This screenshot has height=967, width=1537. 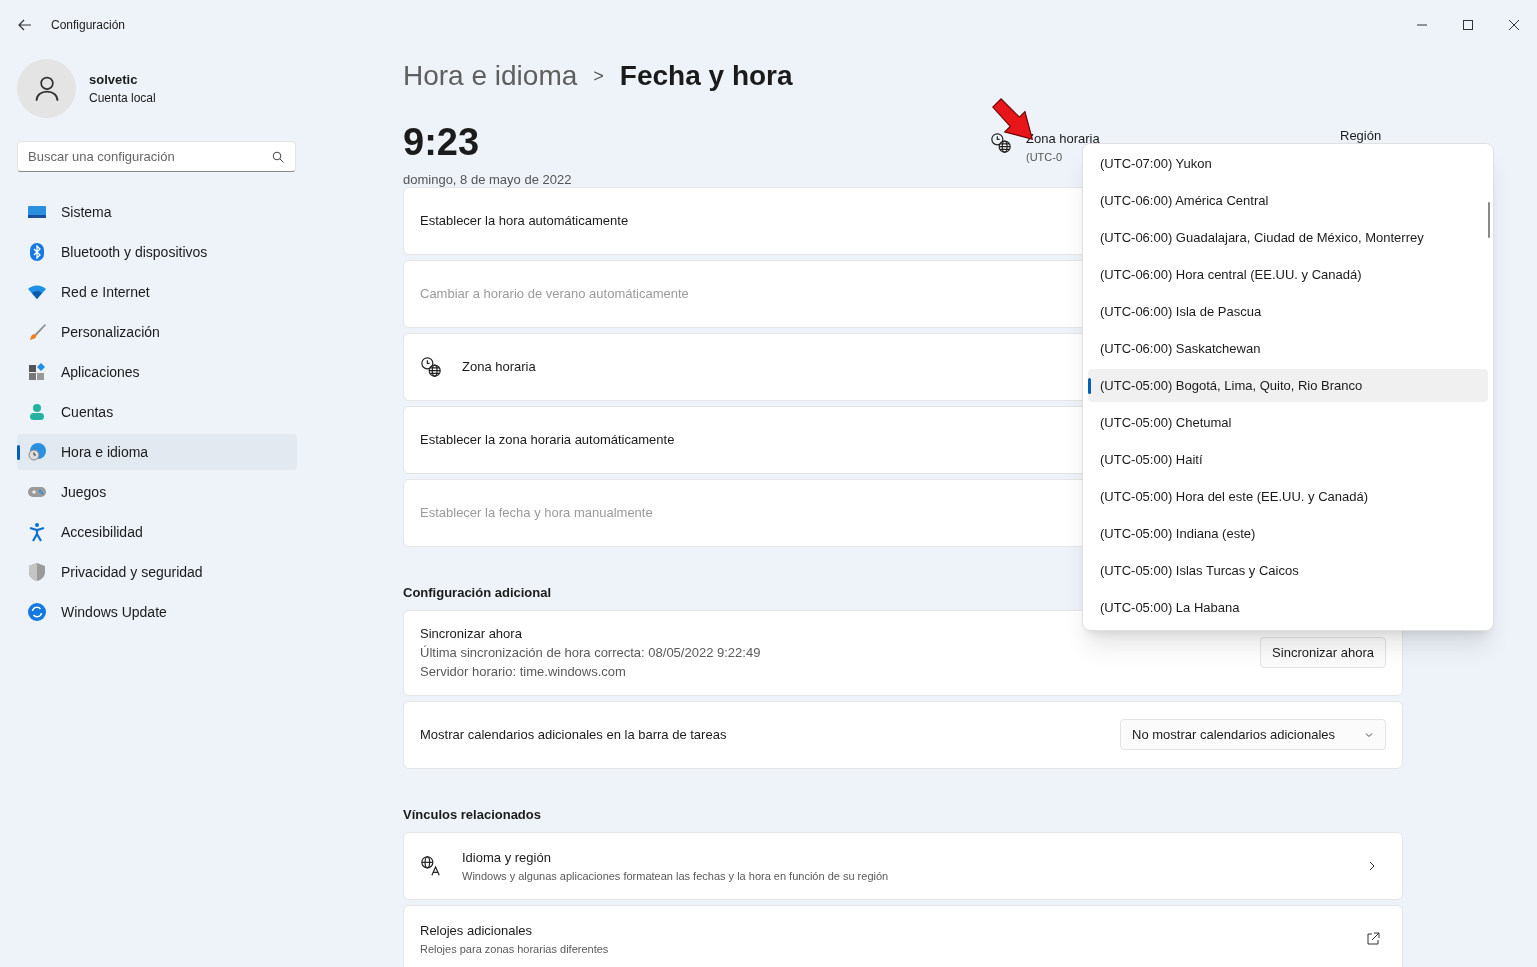 What do you see at coordinates (1468, 25) in the screenshot?
I see `maximize-icon` at bounding box center [1468, 25].